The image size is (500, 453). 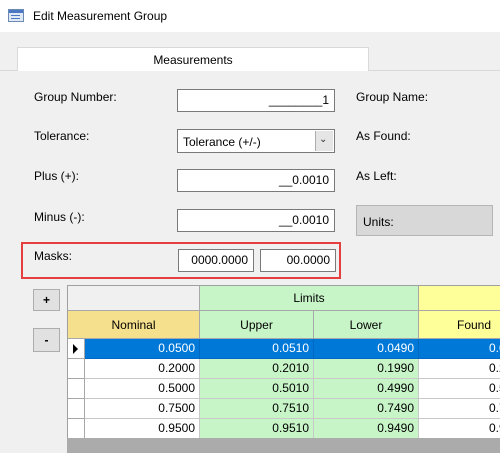 What do you see at coordinates (459, 389) in the screenshot?
I see `found-cell: 0.5` at bounding box center [459, 389].